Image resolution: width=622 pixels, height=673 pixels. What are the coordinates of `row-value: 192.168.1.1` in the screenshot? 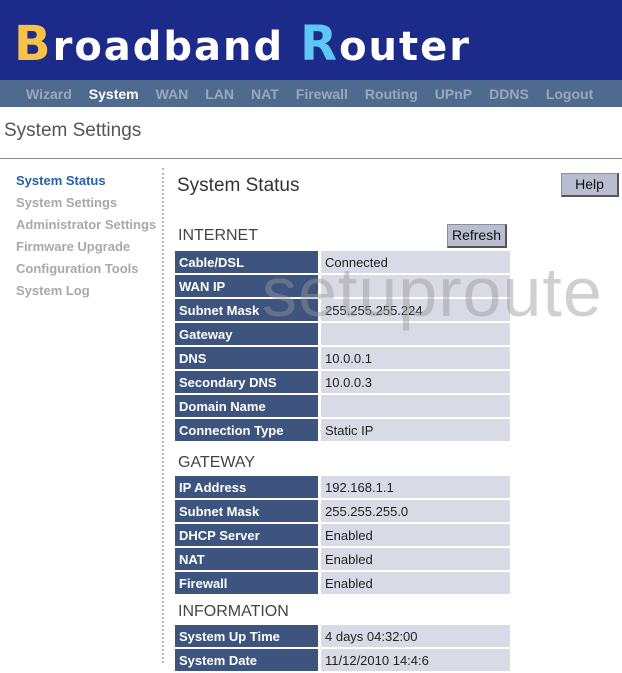 It's located at (415, 487).